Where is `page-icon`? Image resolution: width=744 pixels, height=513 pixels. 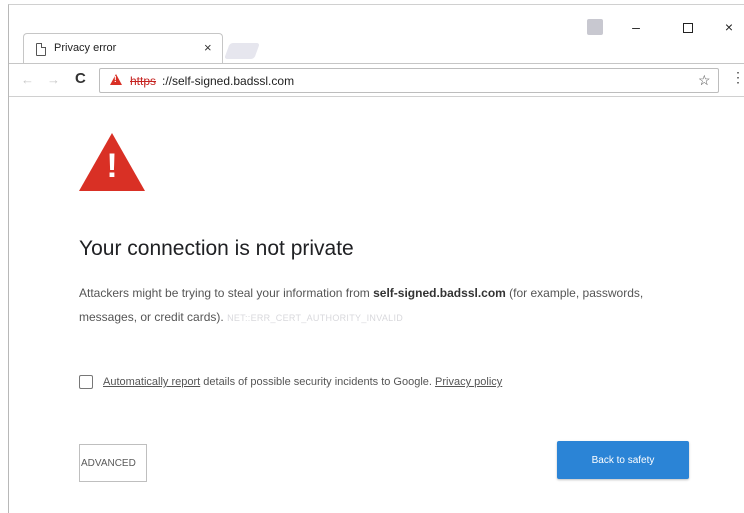
page-icon is located at coordinates (41, 49).